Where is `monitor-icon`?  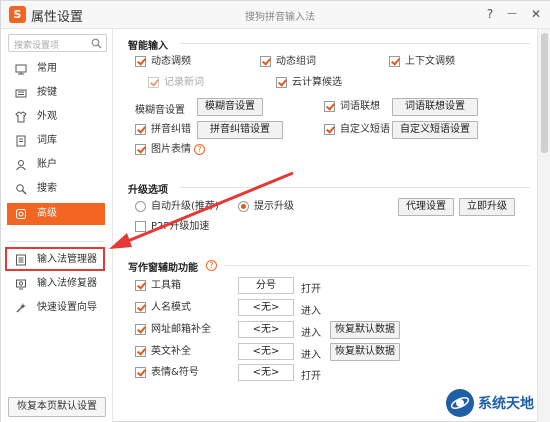
monitor-icon is located at coordinates (21, 69).